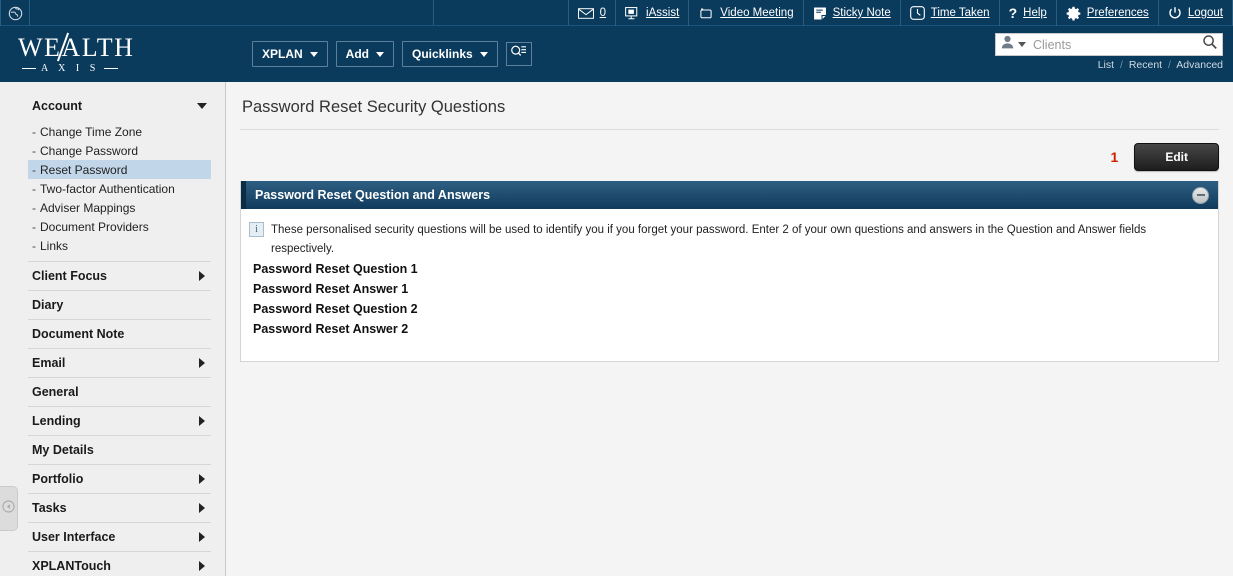 This screenshot has width=1233, height=576. I want to click on preferences-link: Preferences, so click(1118, 13).